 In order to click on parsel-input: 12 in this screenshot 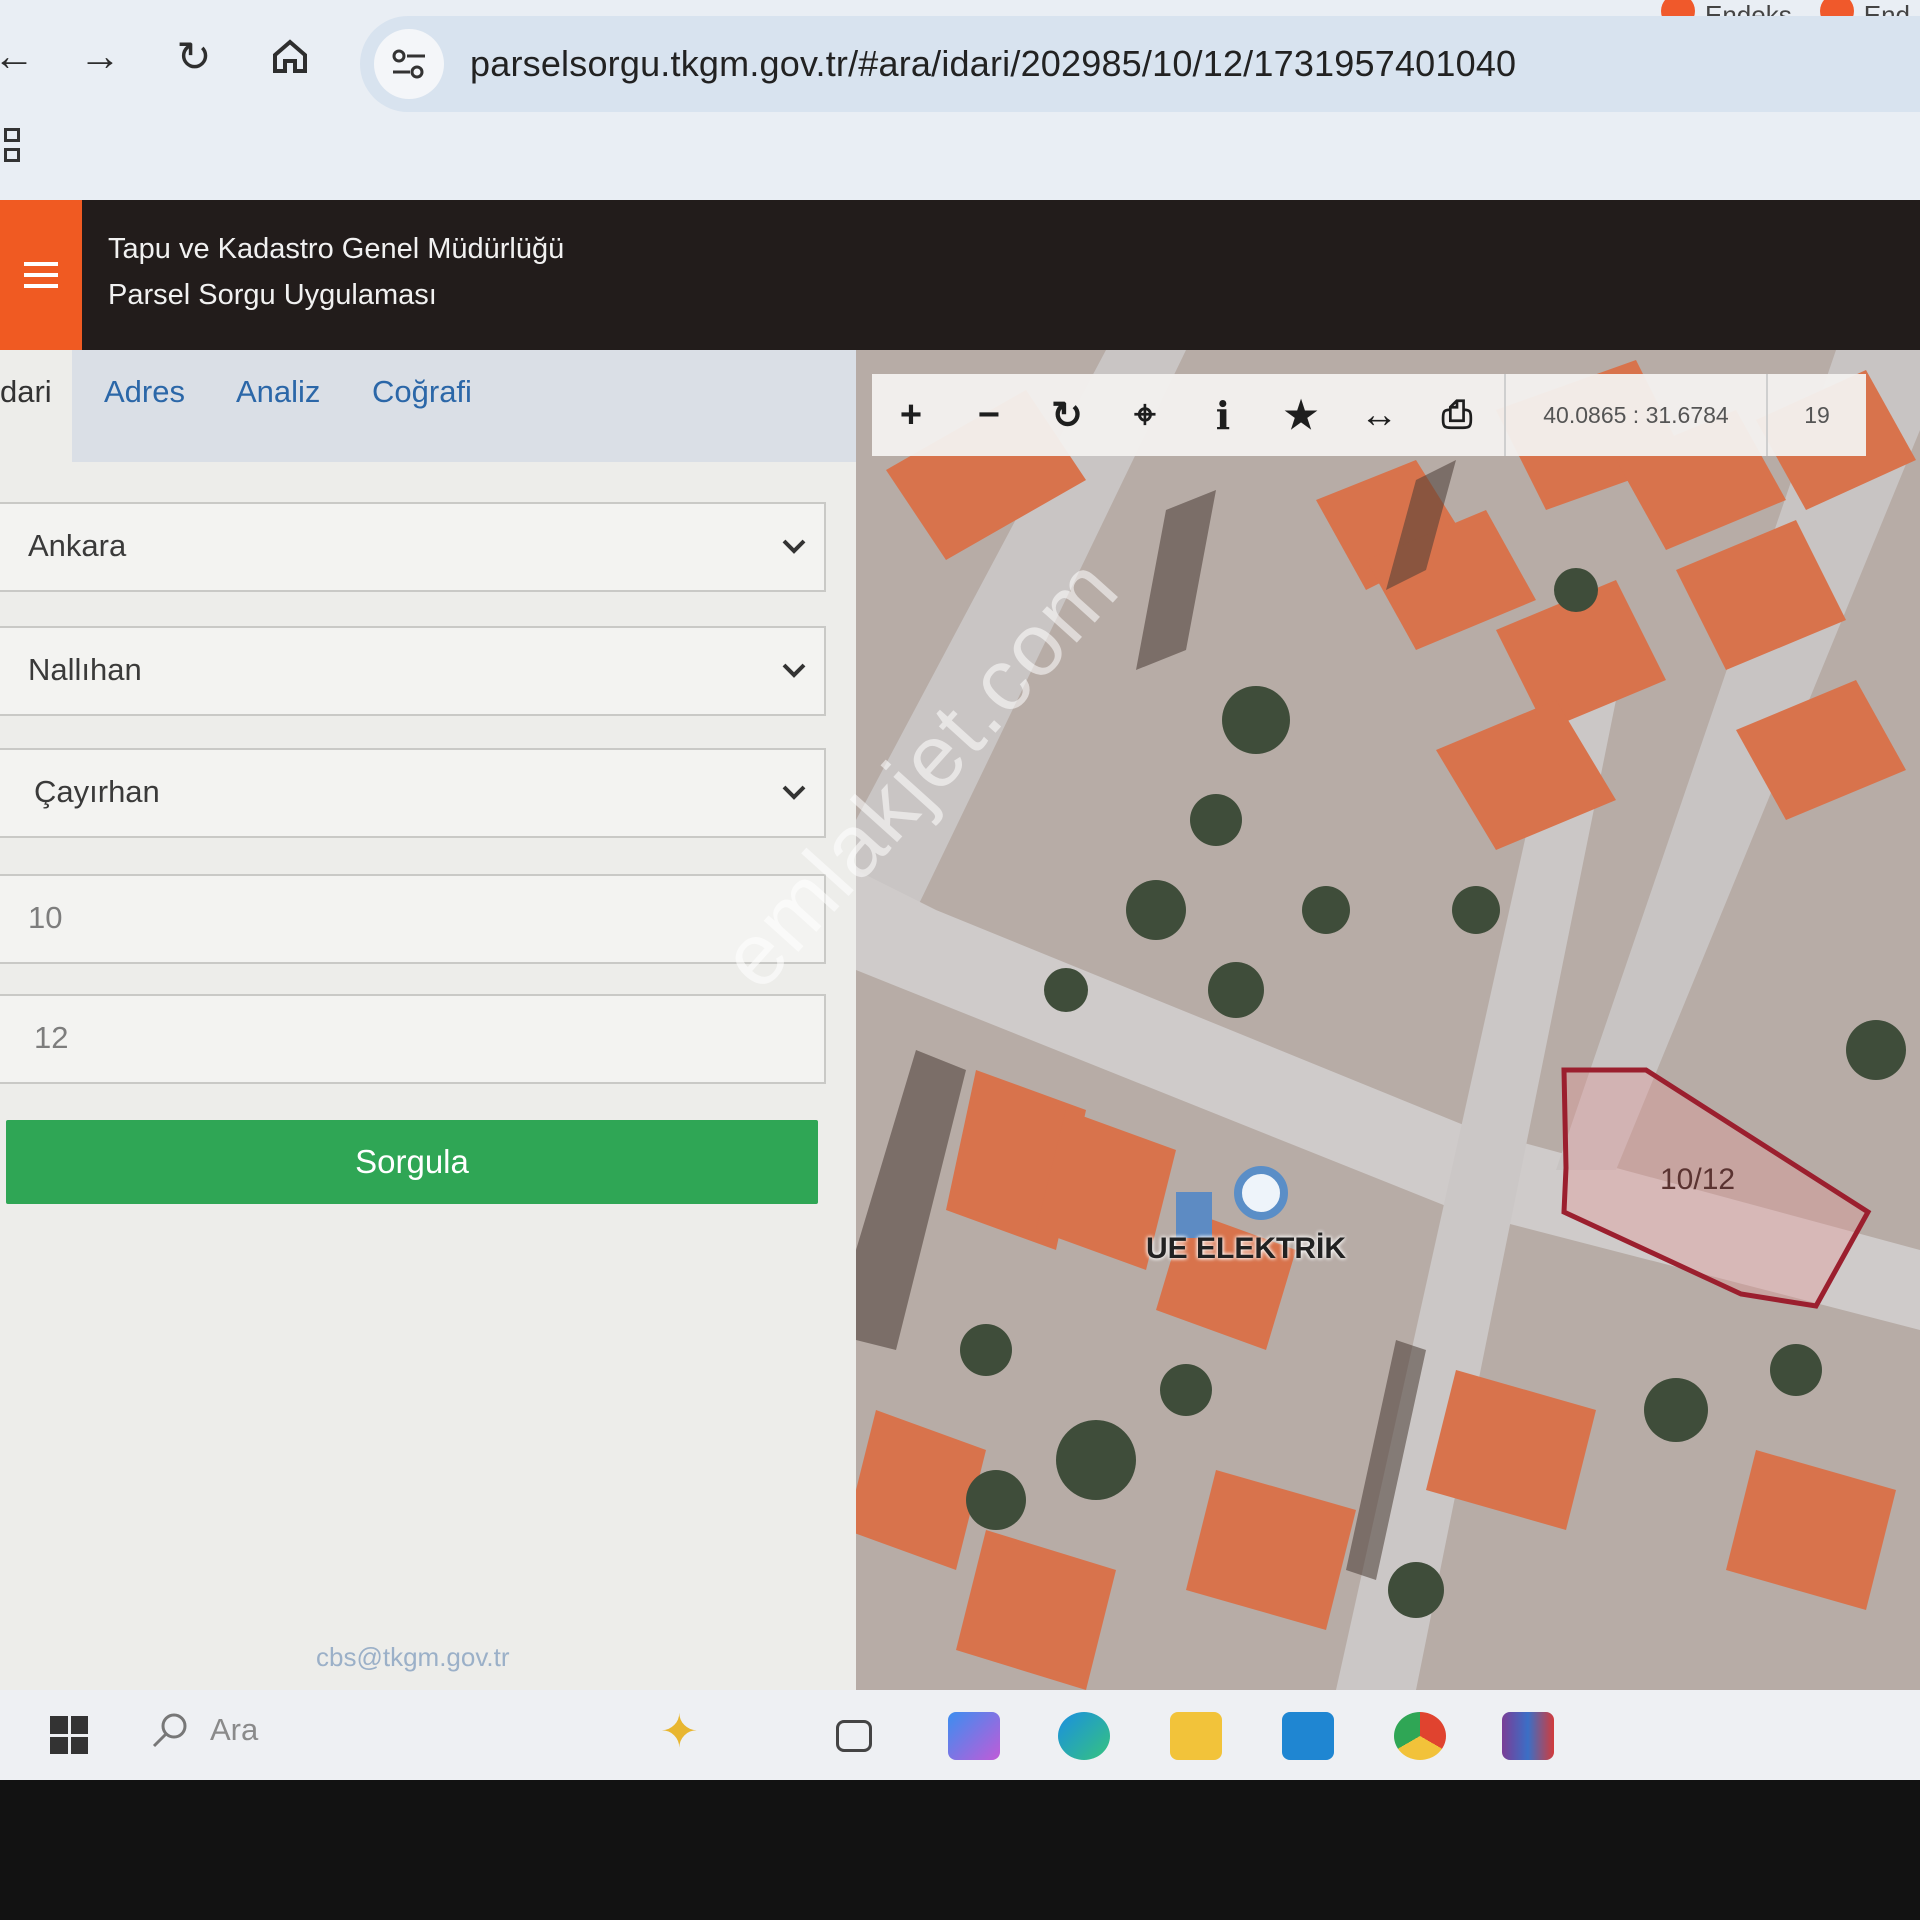, I will do `click(413, 1039)`.